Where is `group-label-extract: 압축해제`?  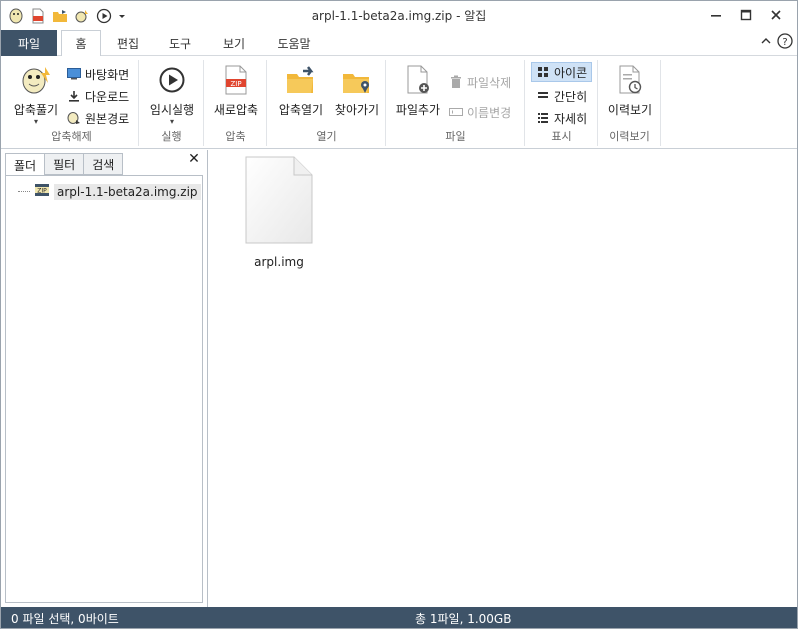 group-label-extract: 압축해제 is located at coordinates (71, 136).